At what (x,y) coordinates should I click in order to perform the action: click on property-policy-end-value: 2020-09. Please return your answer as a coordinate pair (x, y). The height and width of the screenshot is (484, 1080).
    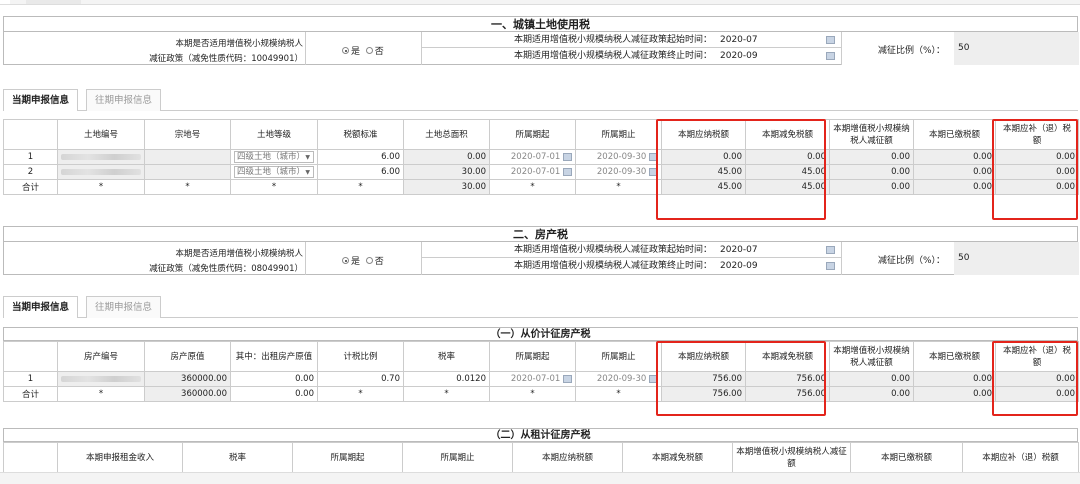
    Looking at the image, I should click on (739, 266).